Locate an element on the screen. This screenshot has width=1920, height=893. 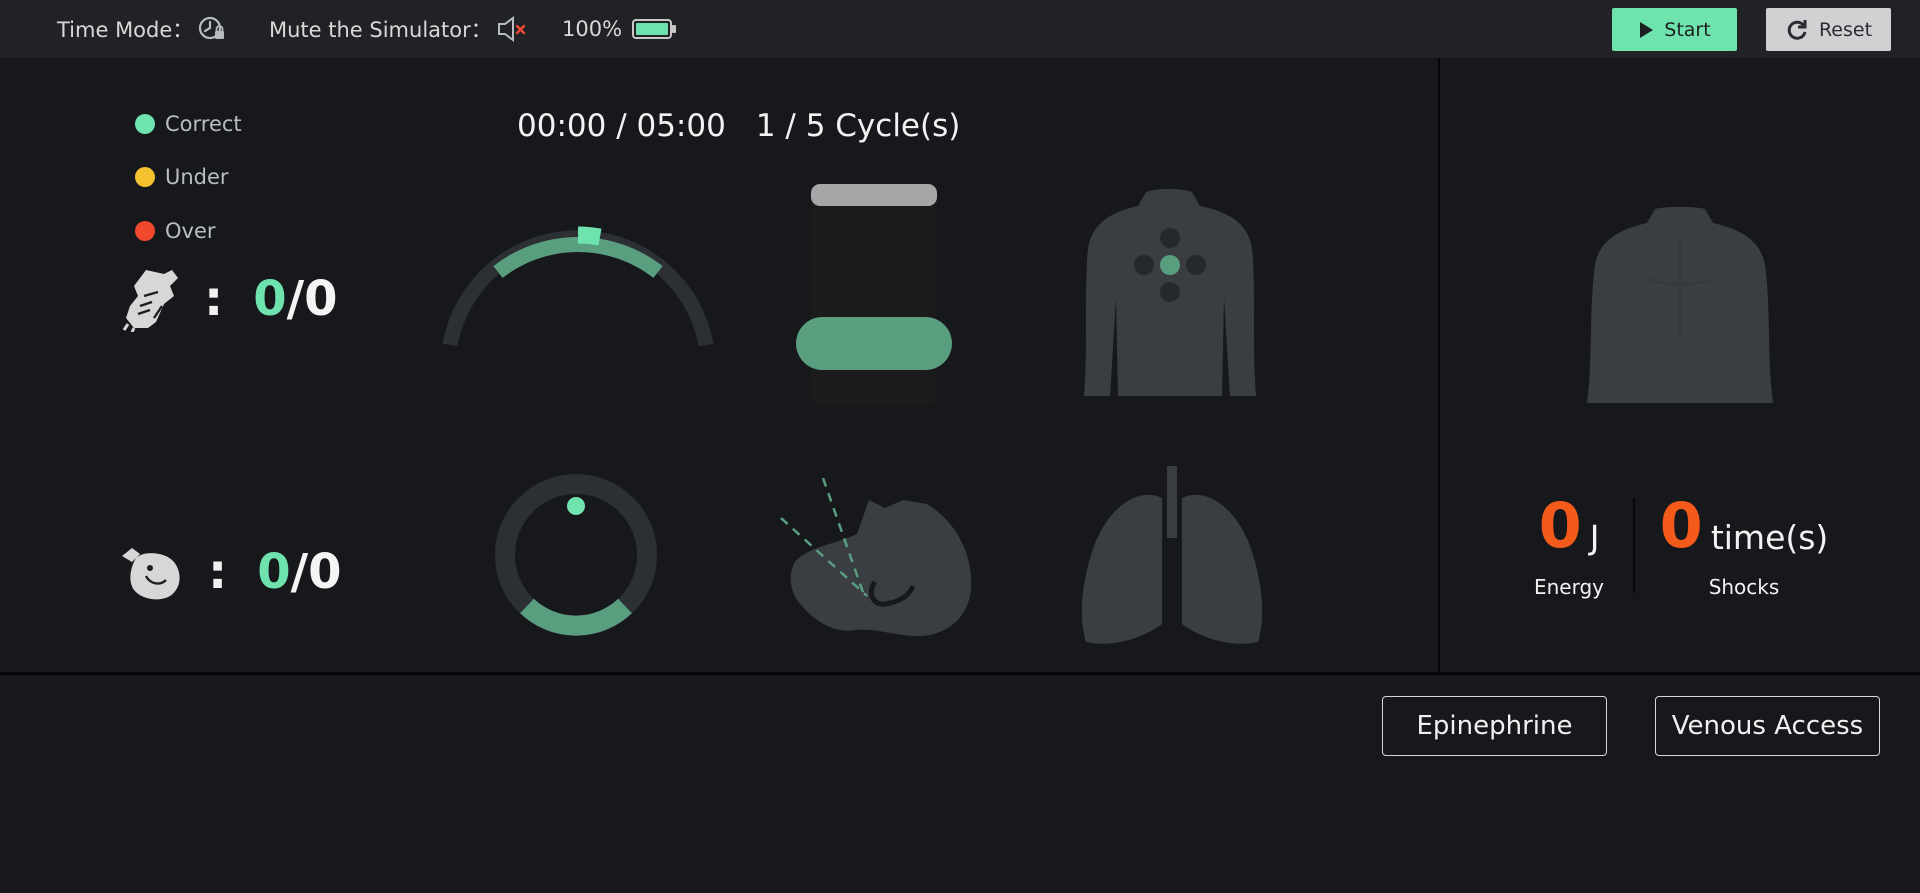
epinephrine-button: Epinephrine is located at coordinates (1494, 726).